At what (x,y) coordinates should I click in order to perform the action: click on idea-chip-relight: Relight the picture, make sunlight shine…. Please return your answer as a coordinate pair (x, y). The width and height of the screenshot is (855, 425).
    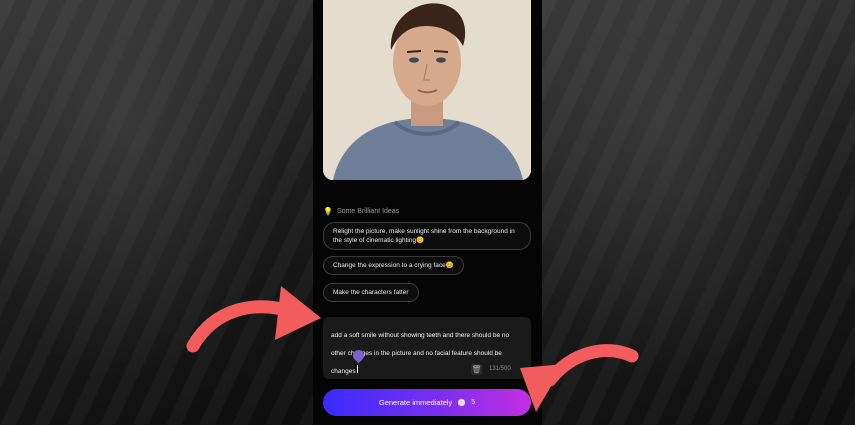
    Looking at the image, I should click on (427, 236).